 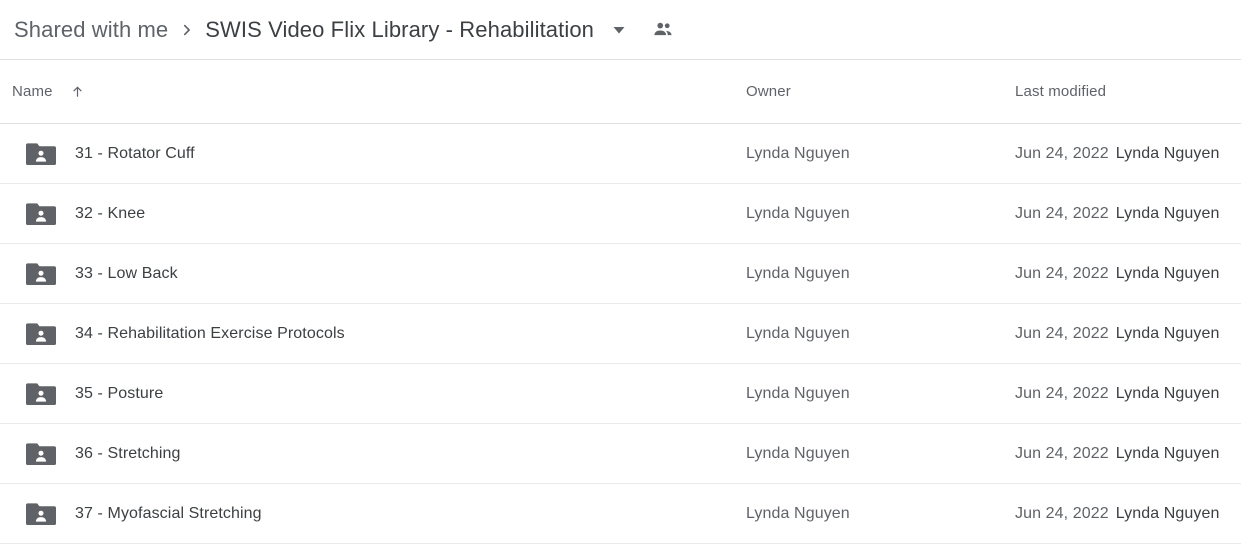 What do you see at coordinates (663, 30) in the screenshot?
I see `people-shared-icon` at bounding box center [663, 30].